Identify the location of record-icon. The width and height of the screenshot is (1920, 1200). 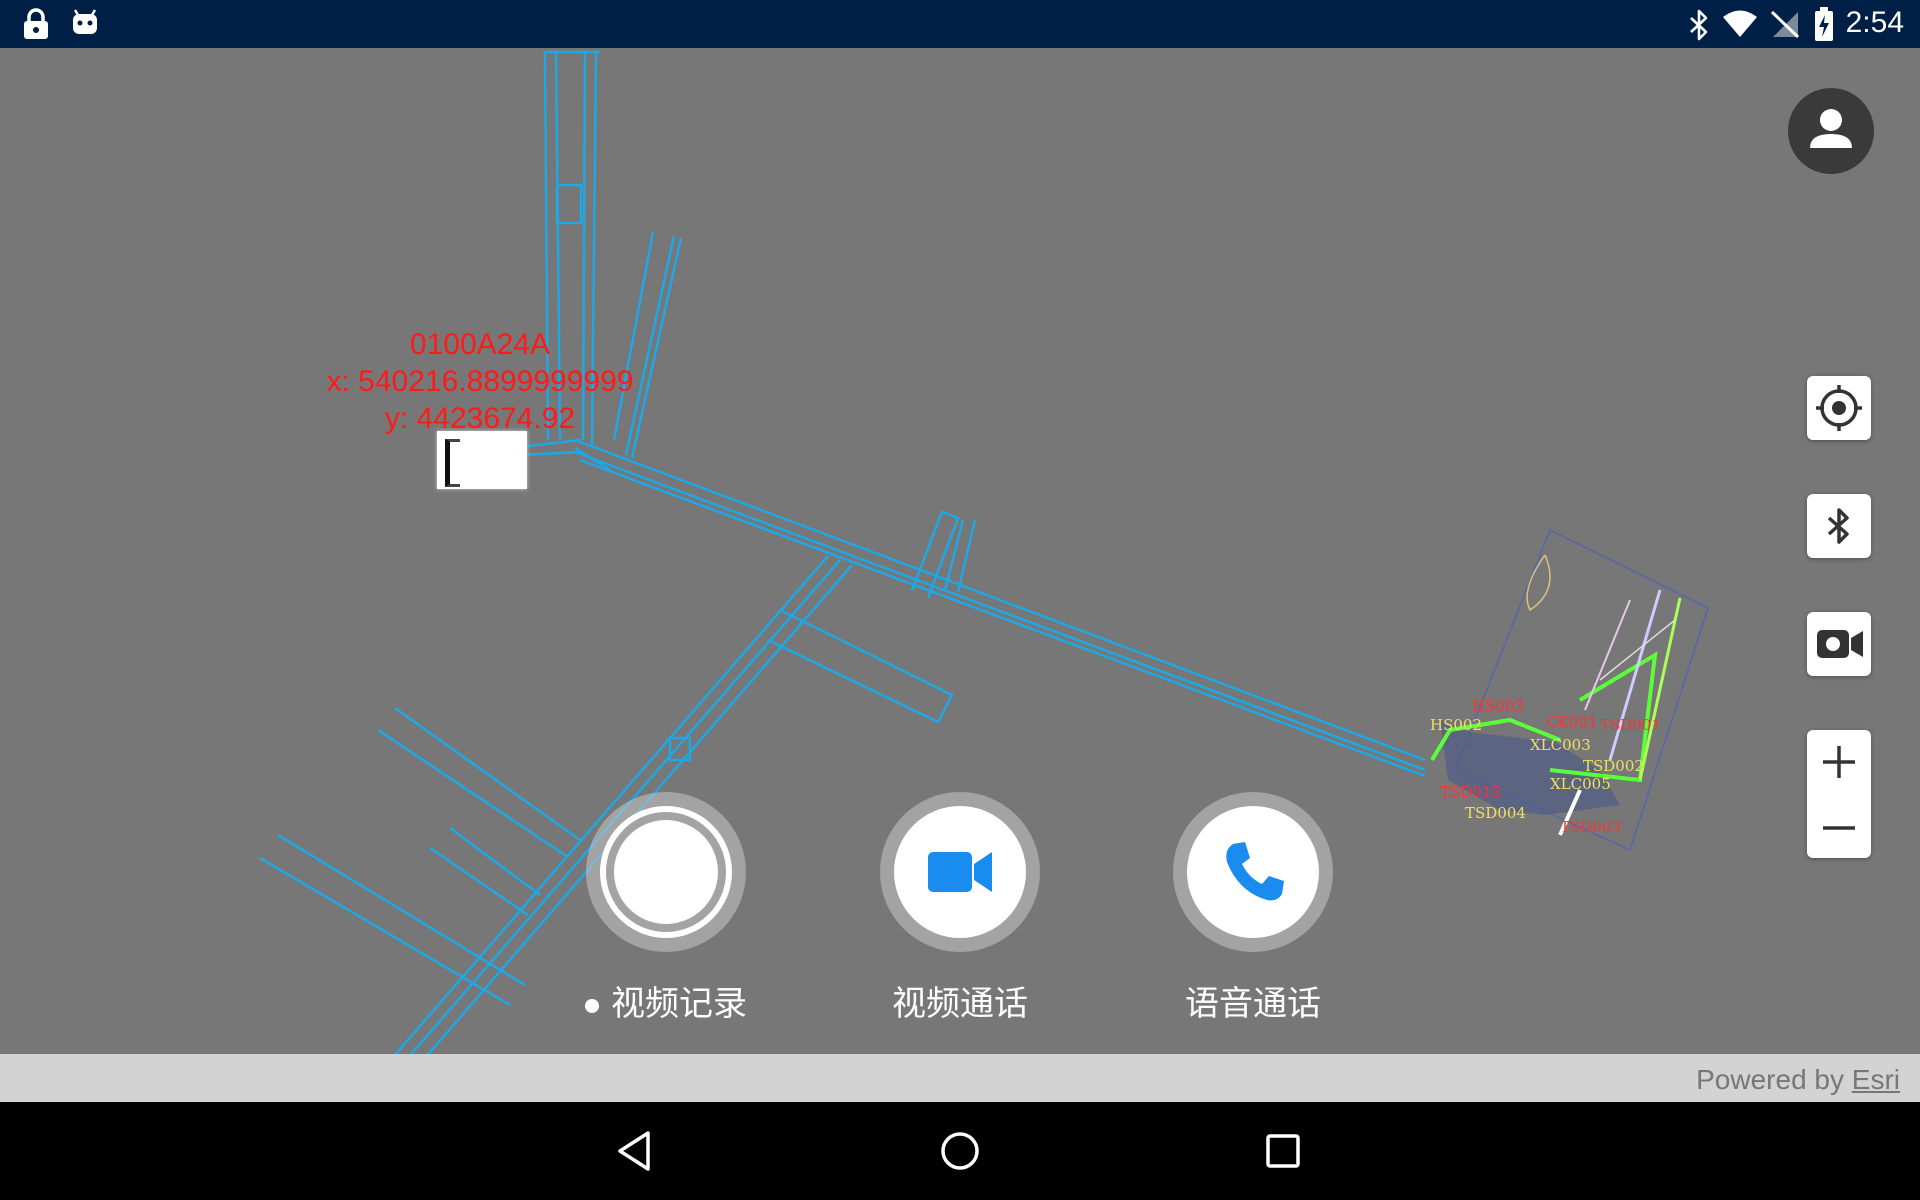
(666, 872).